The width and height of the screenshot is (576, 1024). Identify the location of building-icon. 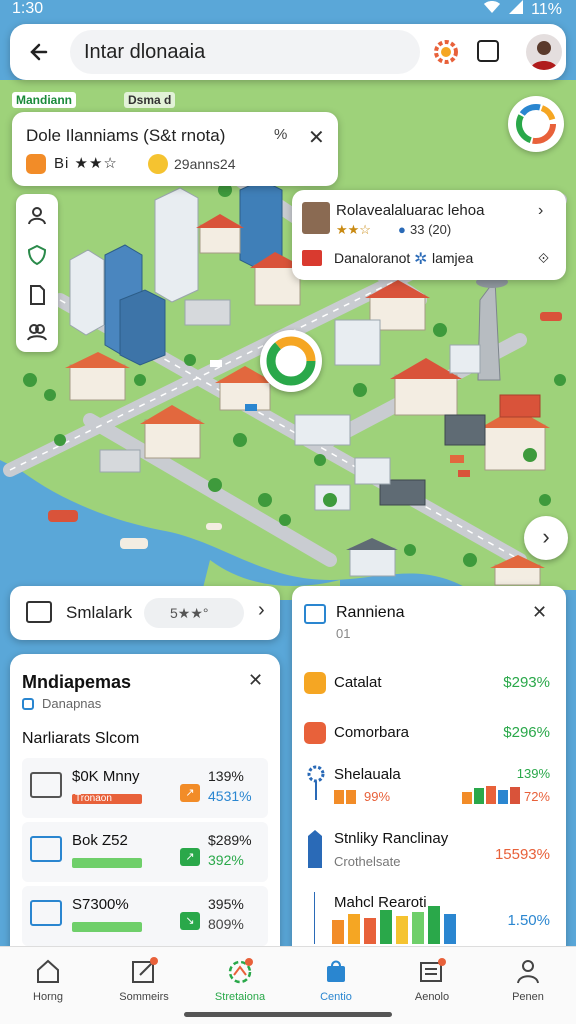
(315, 614).